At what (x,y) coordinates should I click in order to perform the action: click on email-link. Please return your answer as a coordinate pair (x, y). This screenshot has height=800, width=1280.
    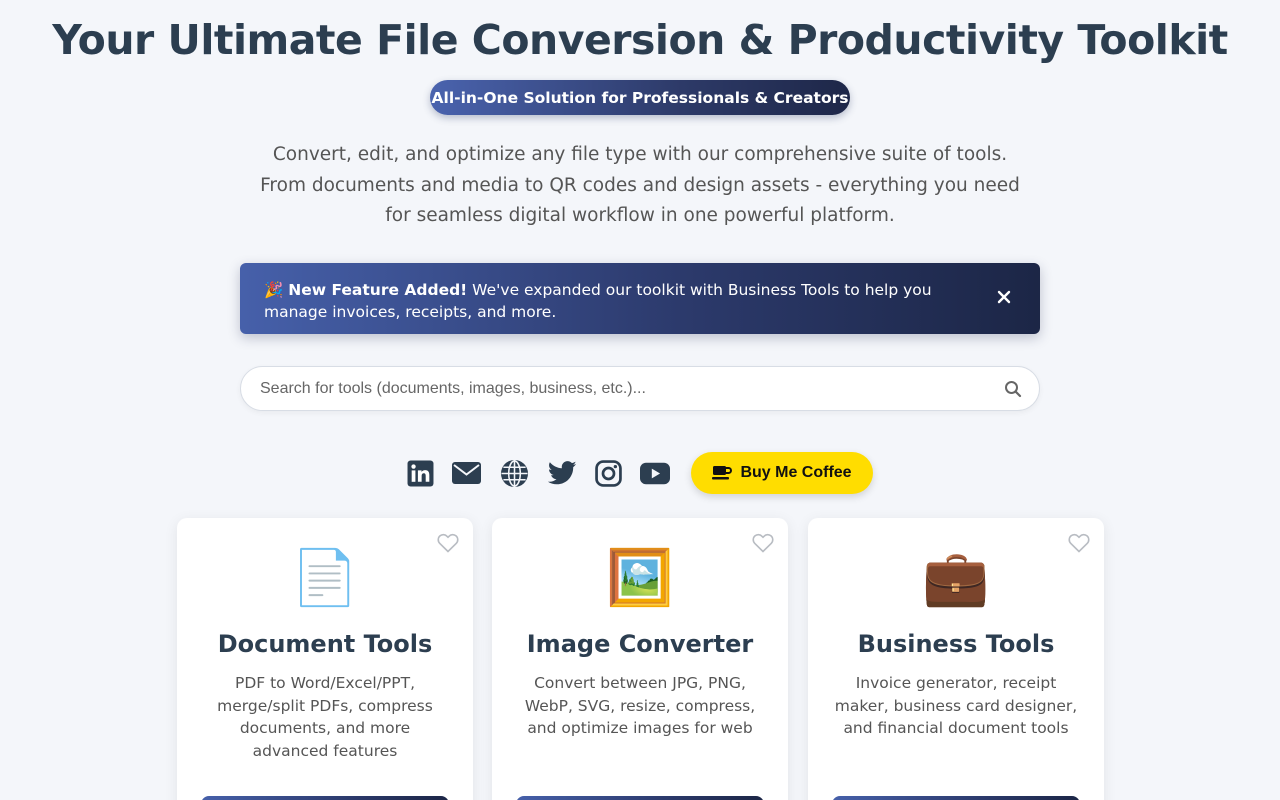
    Looking at the image, I should click on (466, 473).